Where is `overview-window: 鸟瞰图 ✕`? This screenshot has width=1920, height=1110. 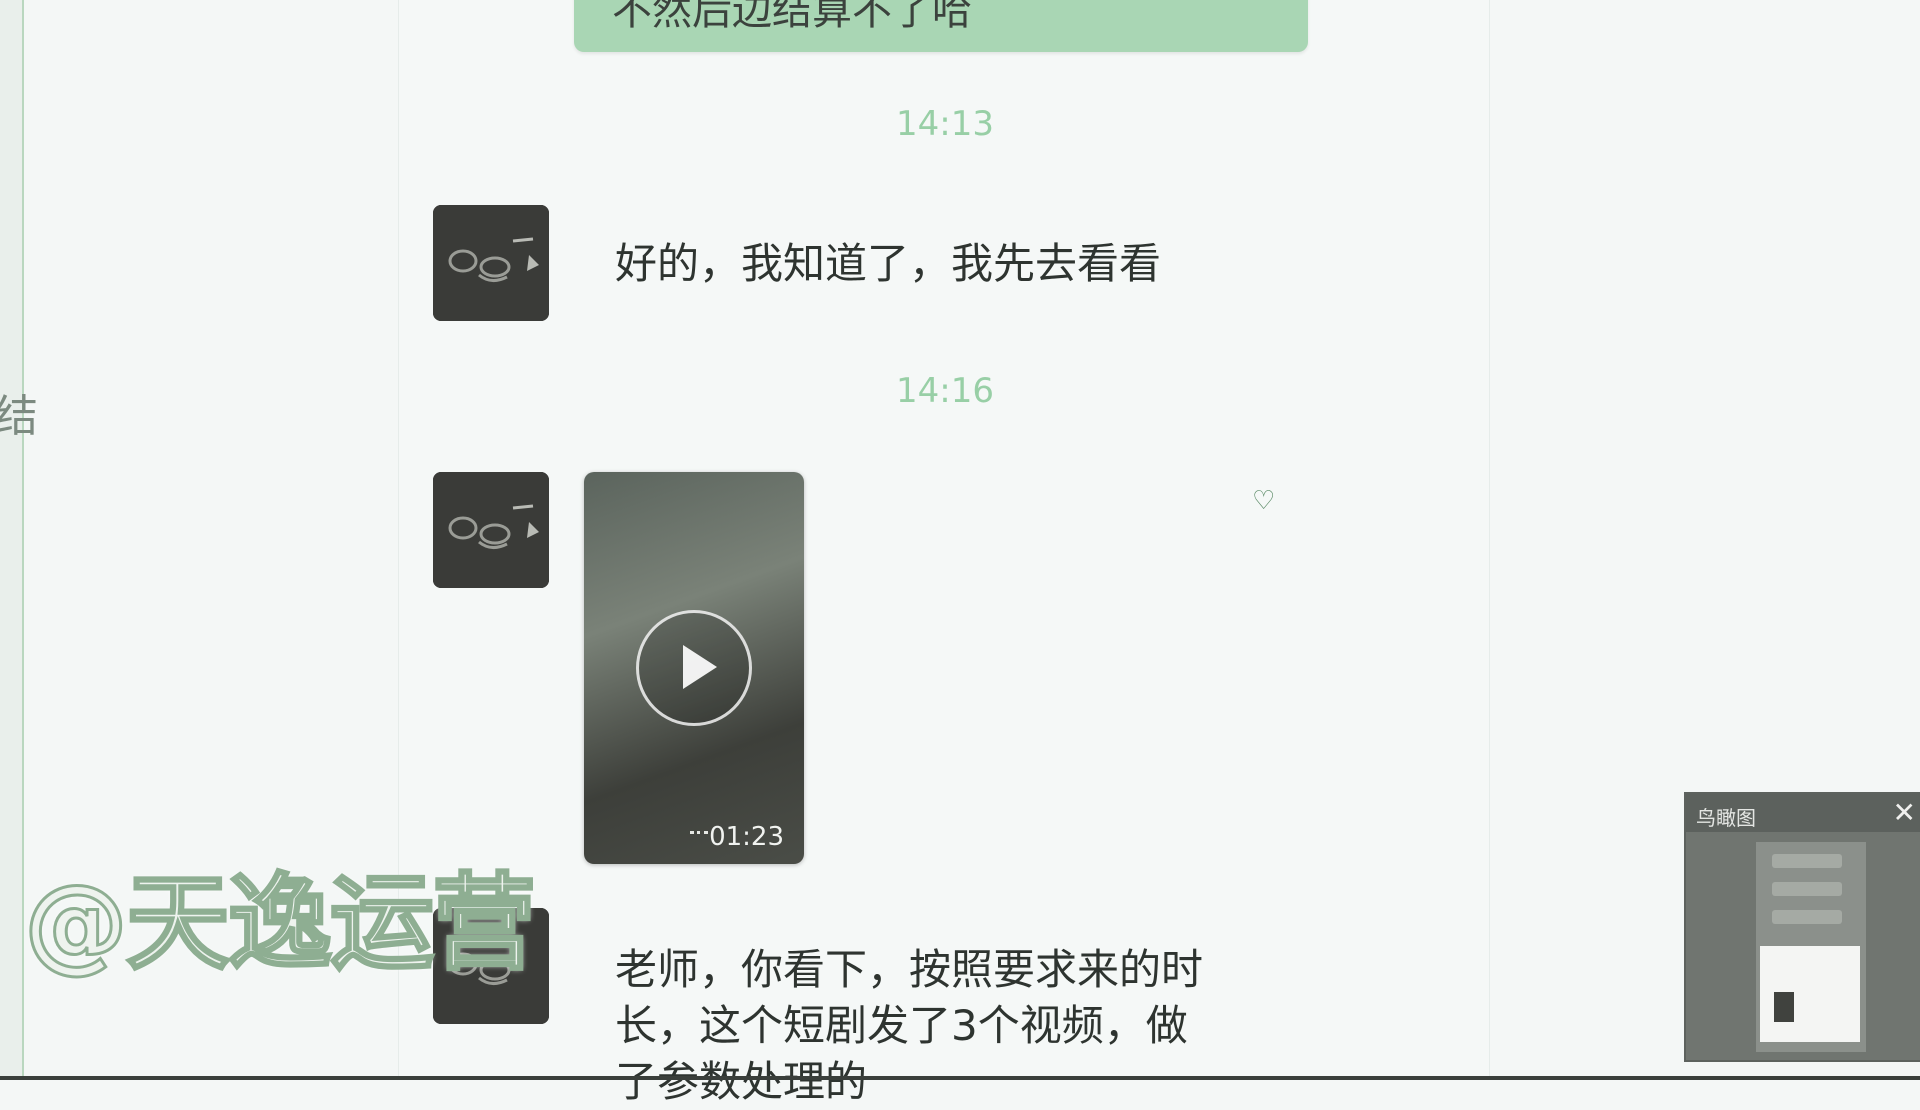 overview-window: 鸟瞰图 ✕ is located at coordinates (1802, 927).